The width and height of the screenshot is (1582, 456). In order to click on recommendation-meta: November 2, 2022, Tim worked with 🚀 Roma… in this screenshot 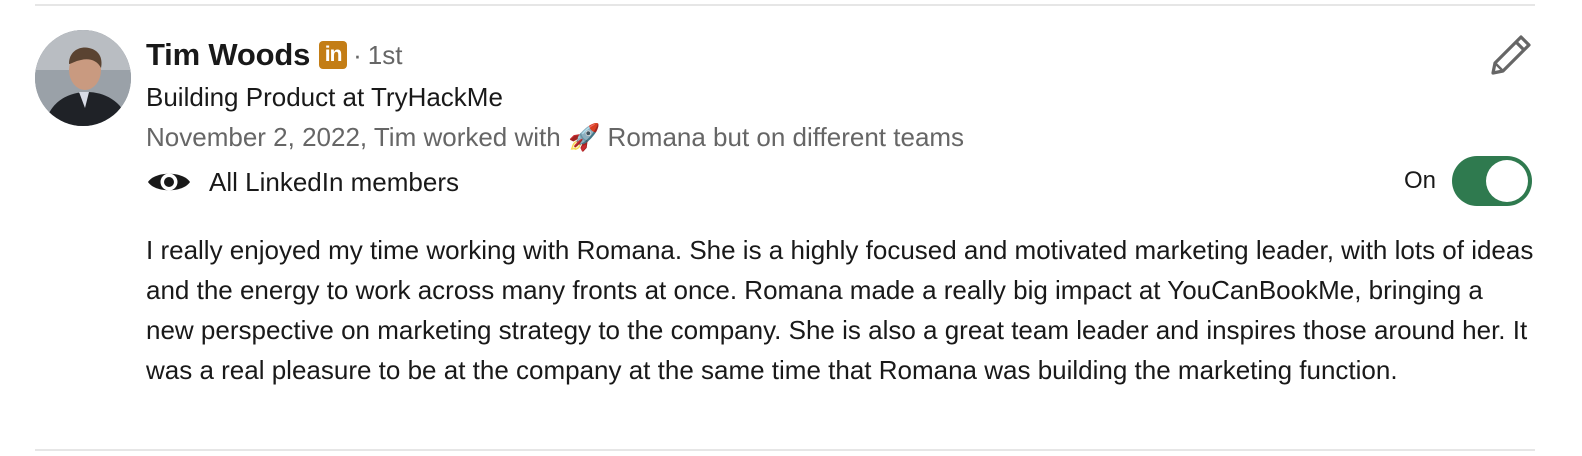, I will do `click(555, 137)`.